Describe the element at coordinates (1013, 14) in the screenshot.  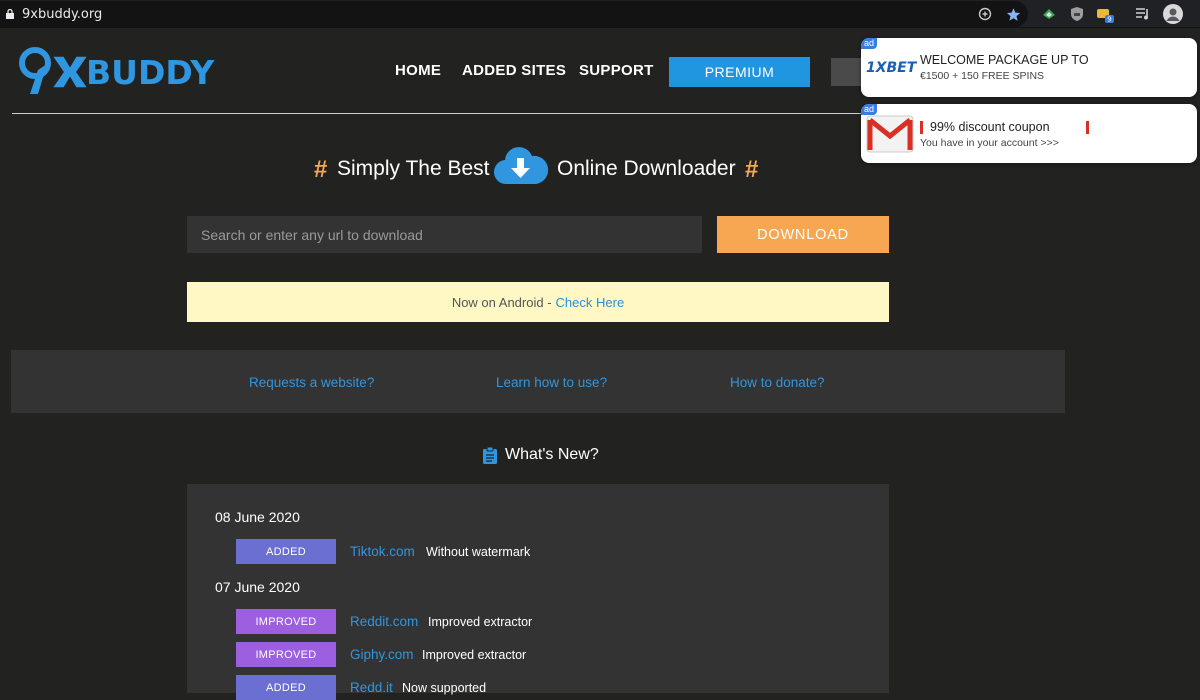
I see `bookmark-star-icon` at that location.